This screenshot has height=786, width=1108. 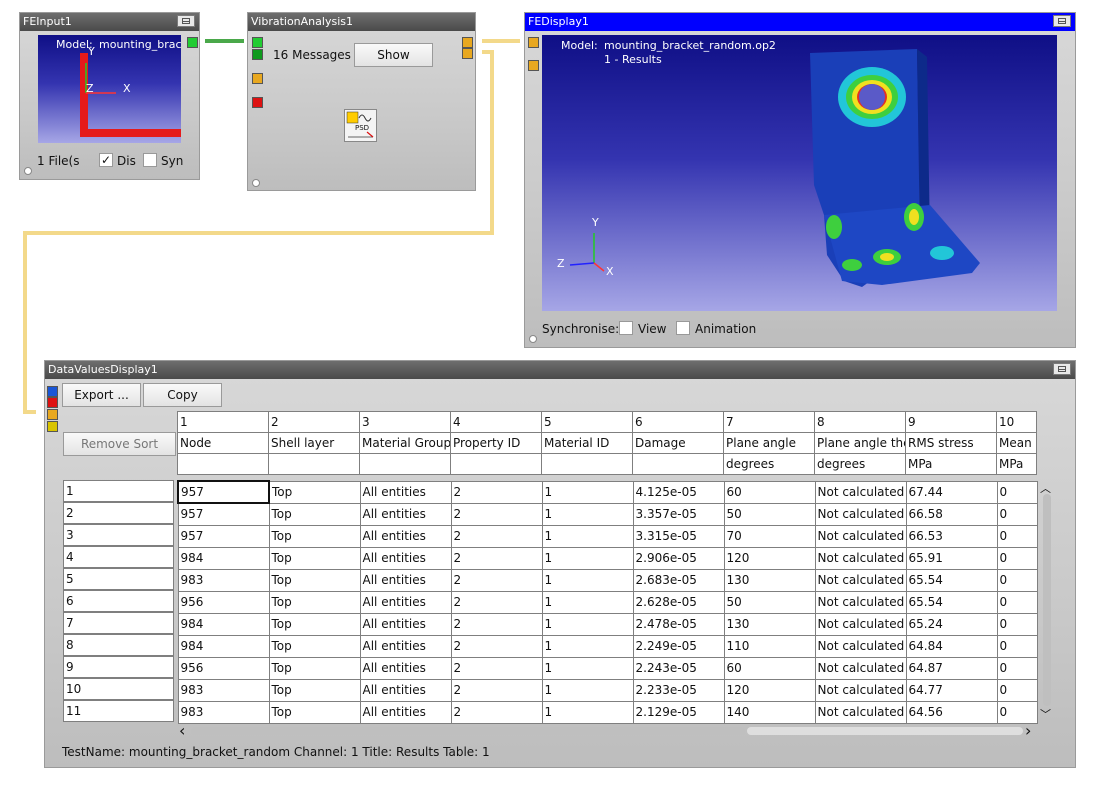 I want to click on datavalues-restore-button, so click(x=1062, y=369).